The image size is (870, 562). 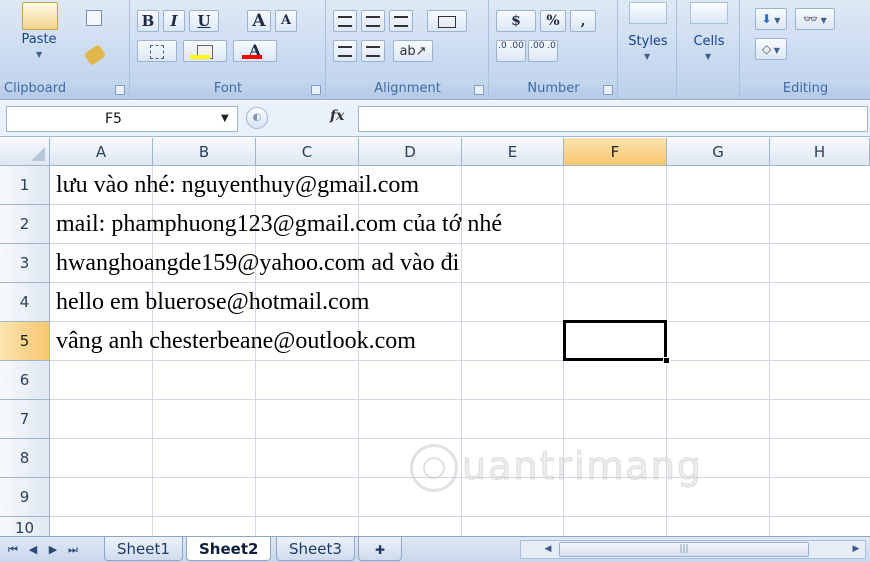 I want to click on styles-group: Styles ▼, so click(x=648, y=50).